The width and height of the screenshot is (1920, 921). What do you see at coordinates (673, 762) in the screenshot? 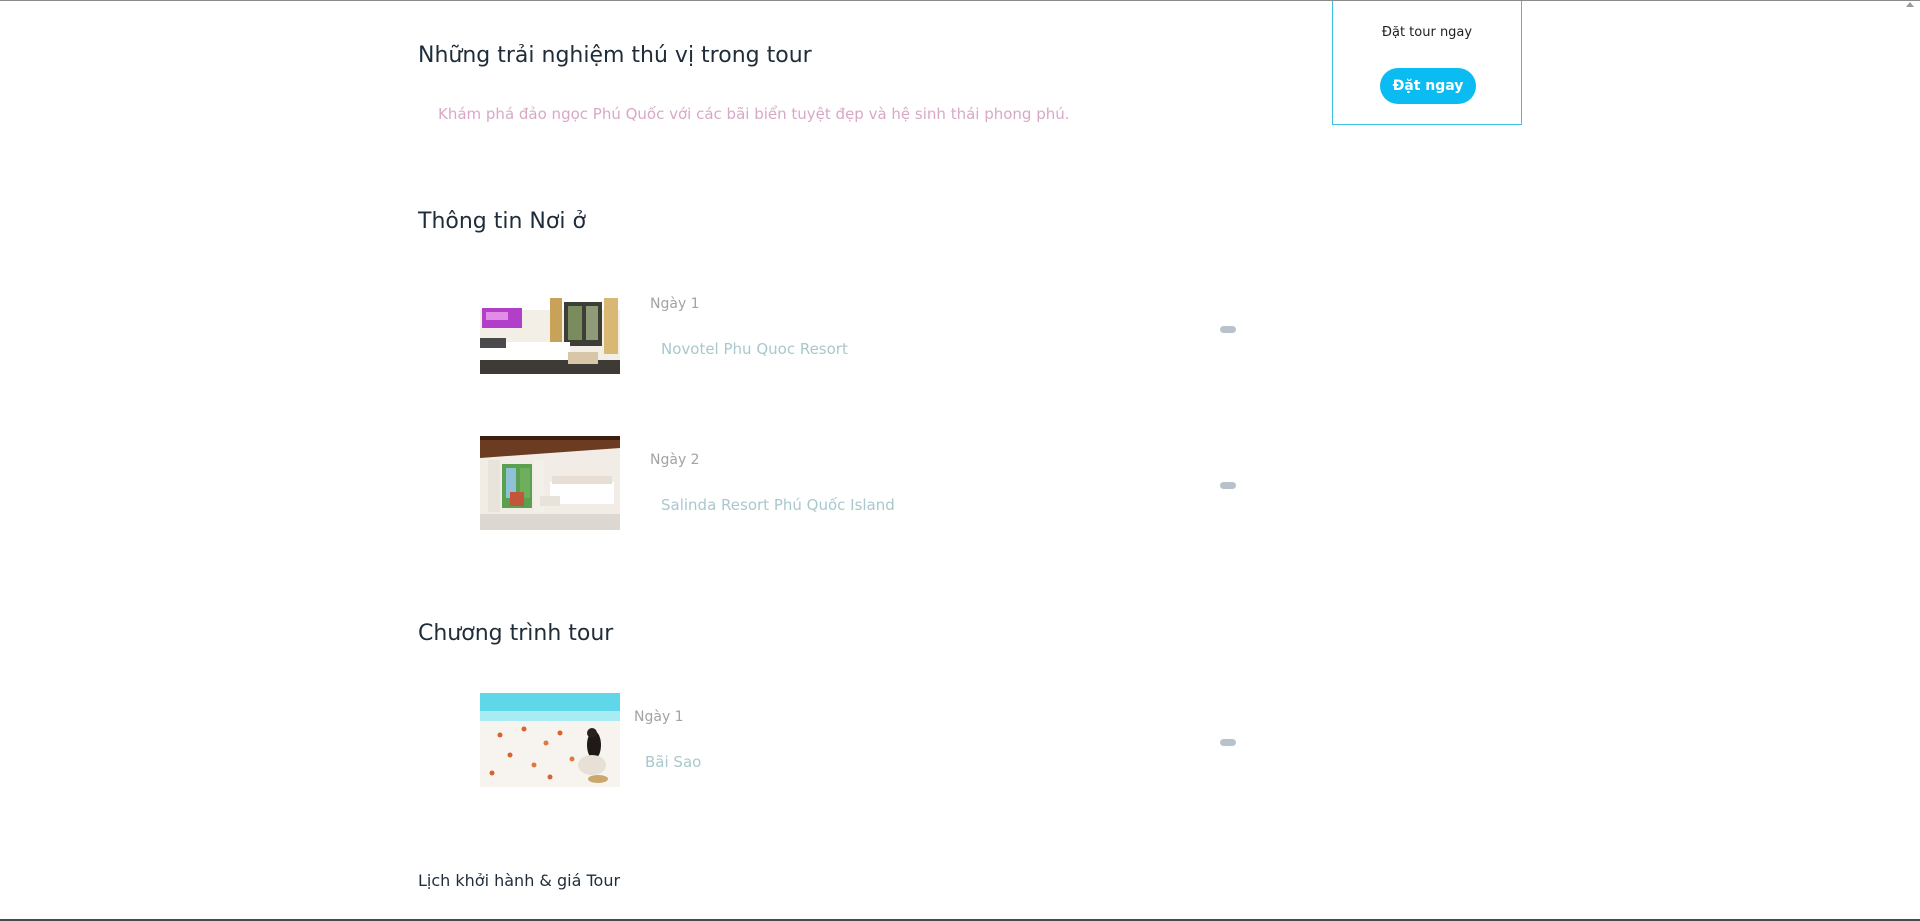
I see `destination-name: Bãi Sao` at bounding box center [673, 762].